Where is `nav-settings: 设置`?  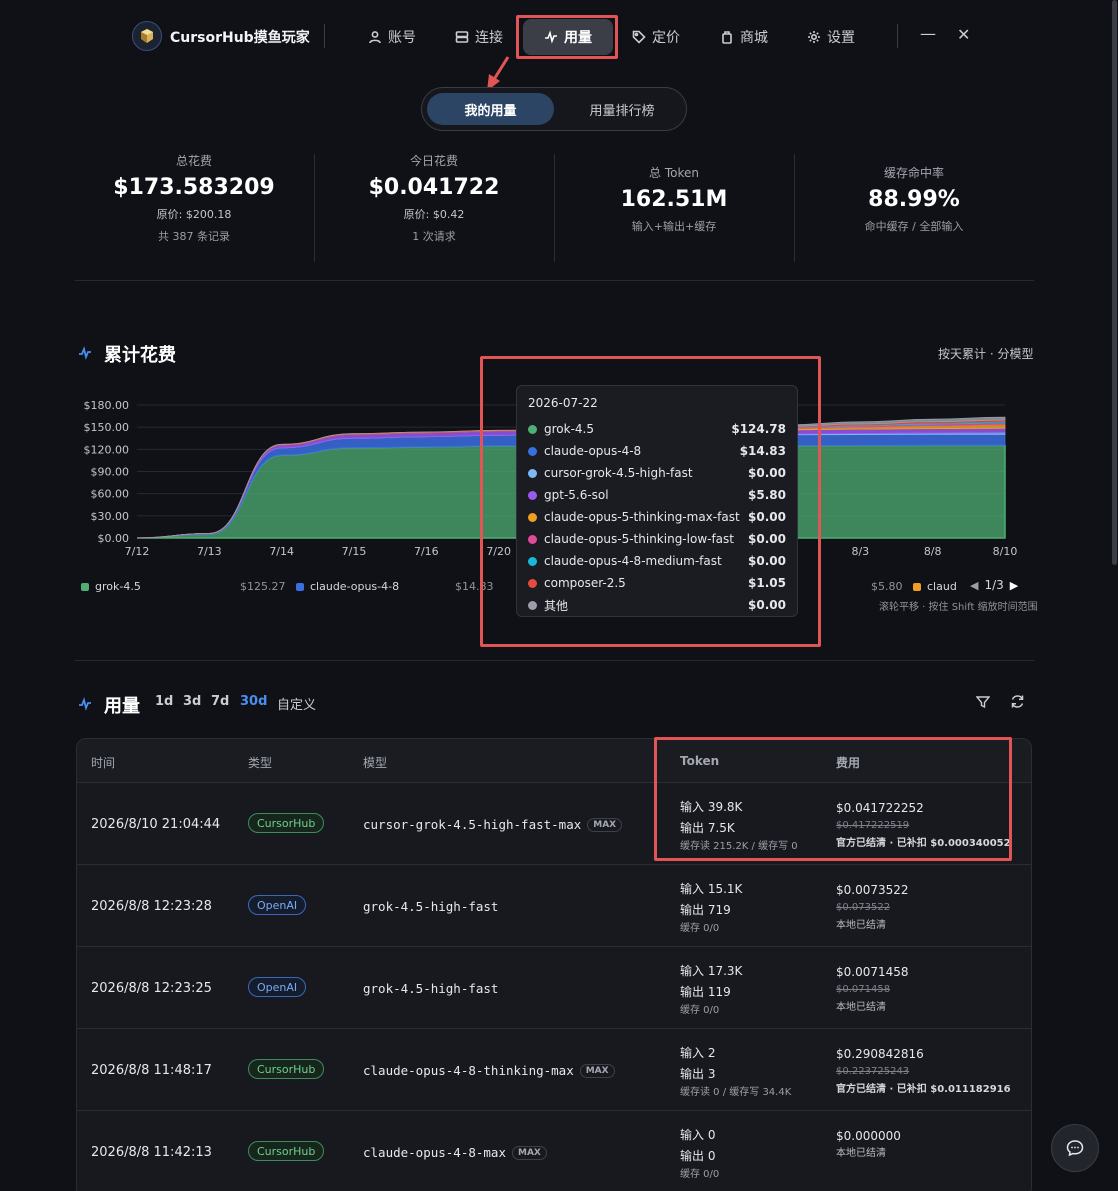
nav-settings: 设置 is located at coordinates (831, 37).